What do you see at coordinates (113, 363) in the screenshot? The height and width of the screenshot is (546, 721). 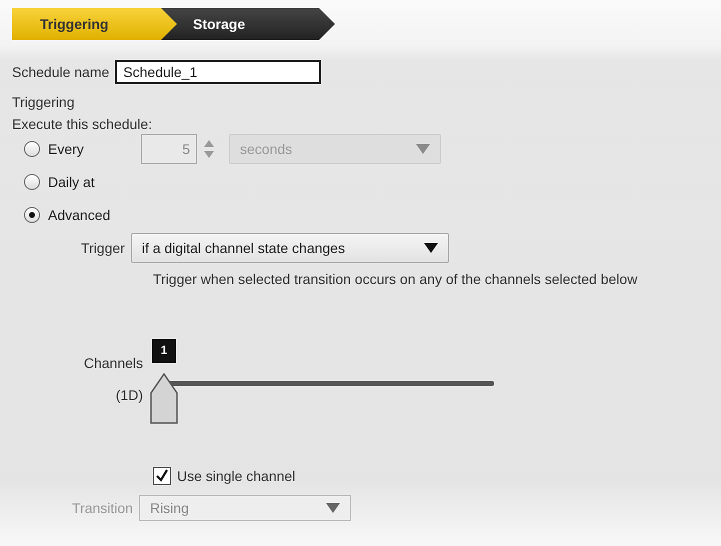 I see `field-label: Channels` at bounding box center [113, 363].